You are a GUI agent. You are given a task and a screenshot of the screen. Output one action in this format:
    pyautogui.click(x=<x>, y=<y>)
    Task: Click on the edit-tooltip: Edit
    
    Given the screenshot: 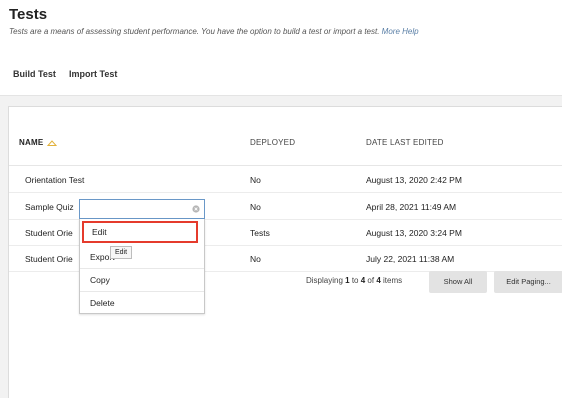 What is the action you would take?
    pyautogui.click(x=121, y=252)
    